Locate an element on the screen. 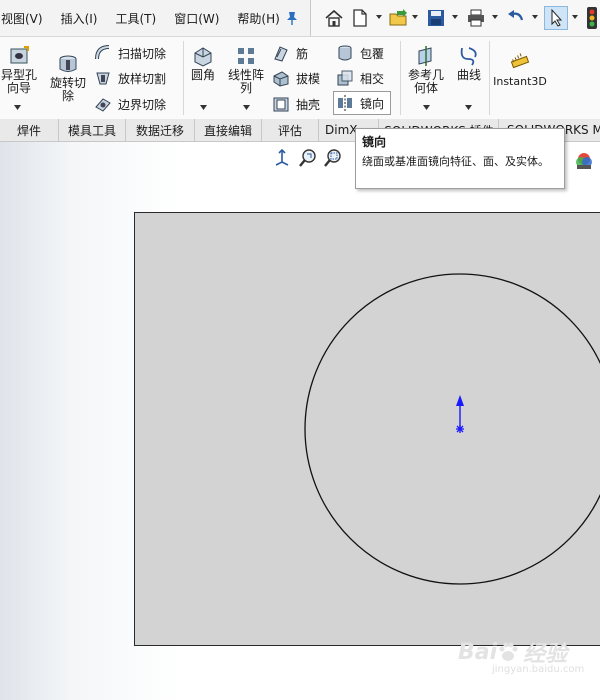 The image size is (600, 700). shell-label: 抽壳 is located at coordinates (308, 104).